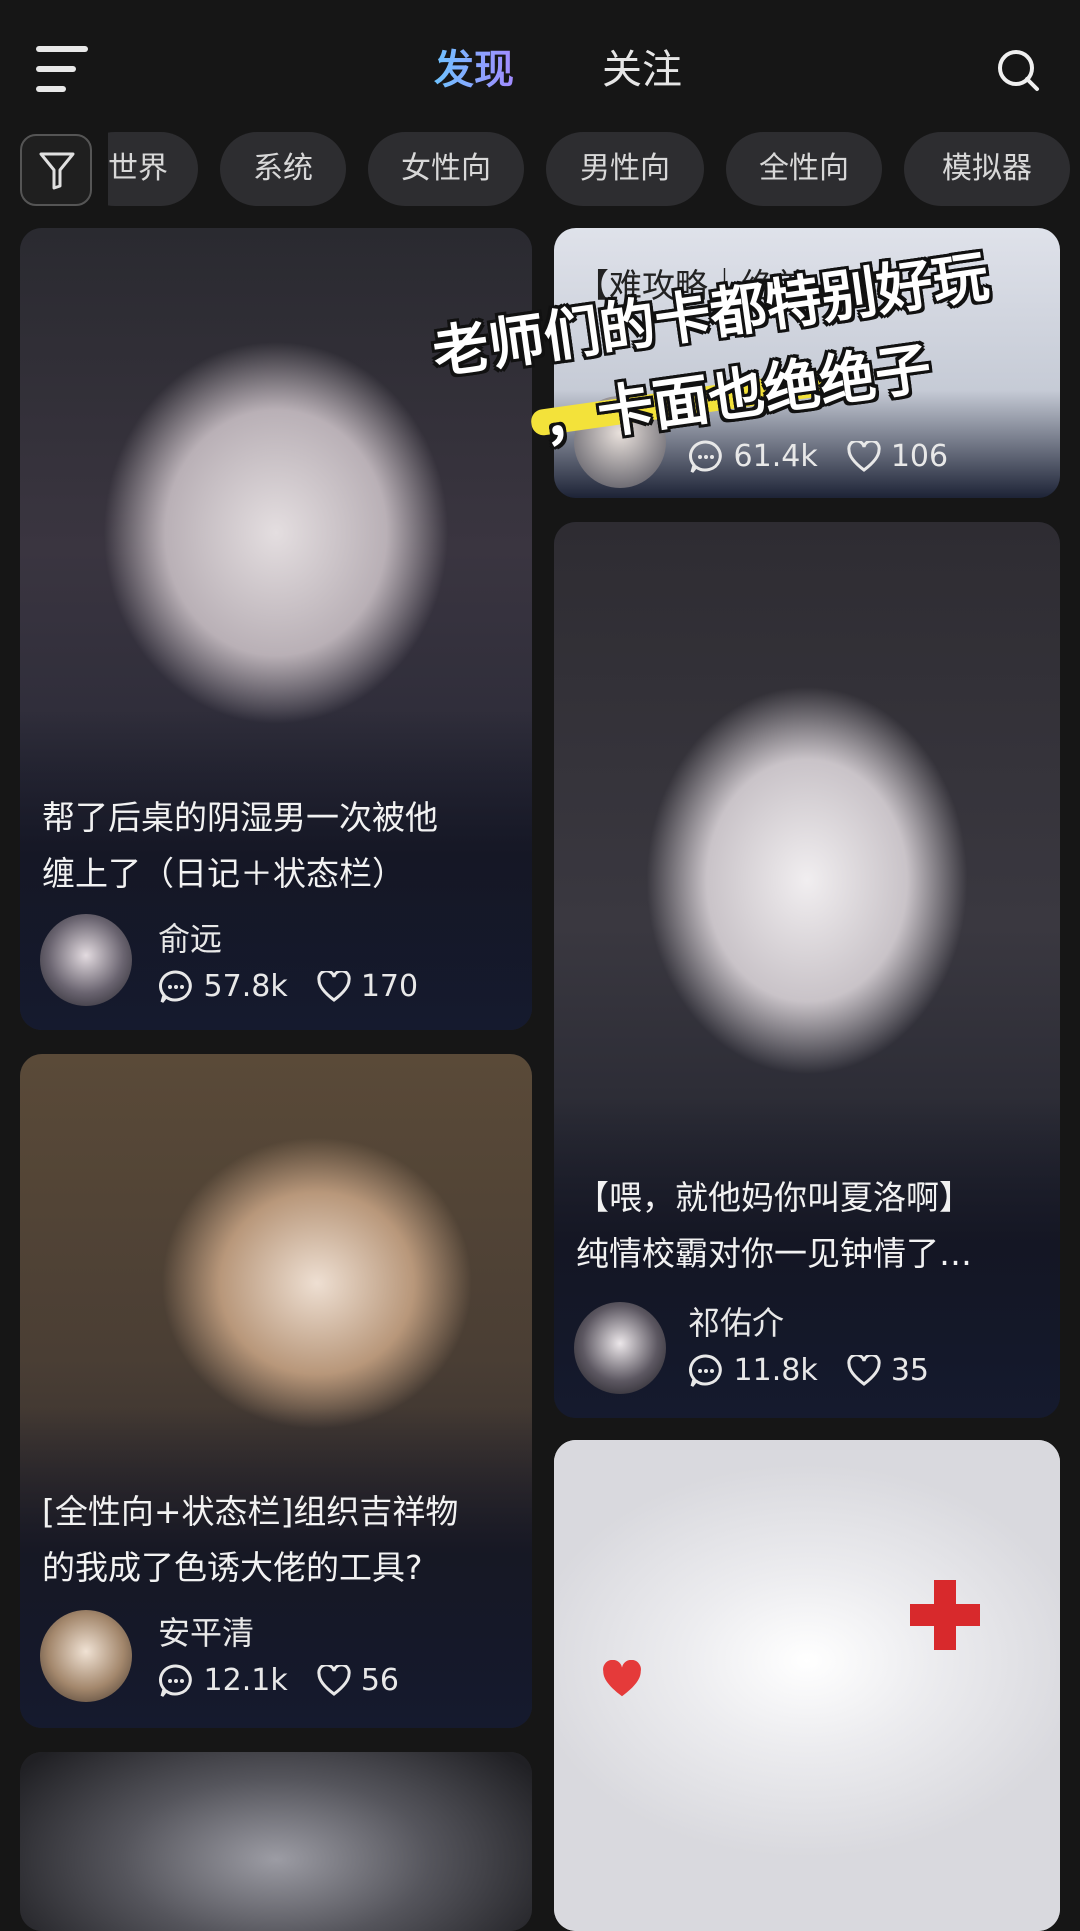 This screenshot has width=1080, height=1931. What do you see at coordinates (240, 845) in the screenshot?
I see `card-title: 帮了后桌的阴湿男一次被他 缠上了（日记＋状态栏）` at bounding box center [240, 845].